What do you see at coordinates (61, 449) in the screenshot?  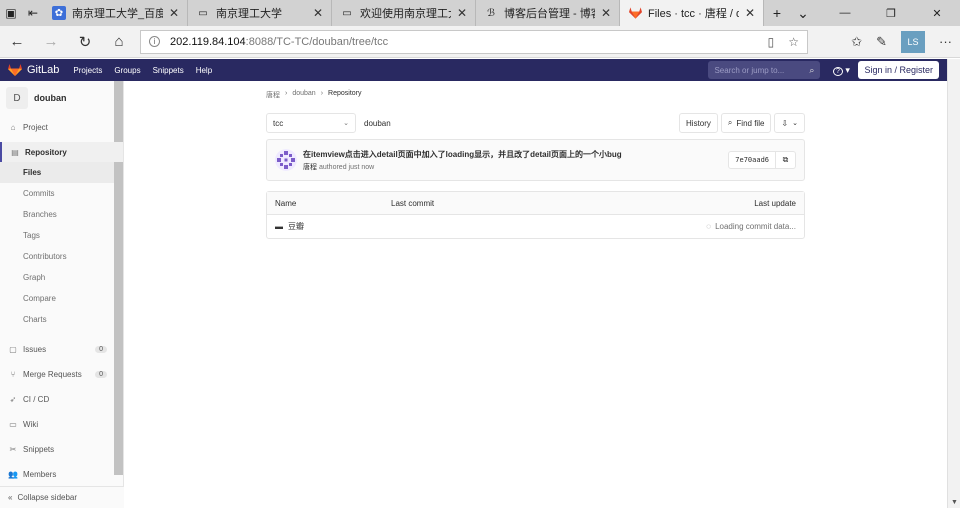 I see `sidebar-item-snippets: ✂ Snippets` at bounding box center [61, 449].